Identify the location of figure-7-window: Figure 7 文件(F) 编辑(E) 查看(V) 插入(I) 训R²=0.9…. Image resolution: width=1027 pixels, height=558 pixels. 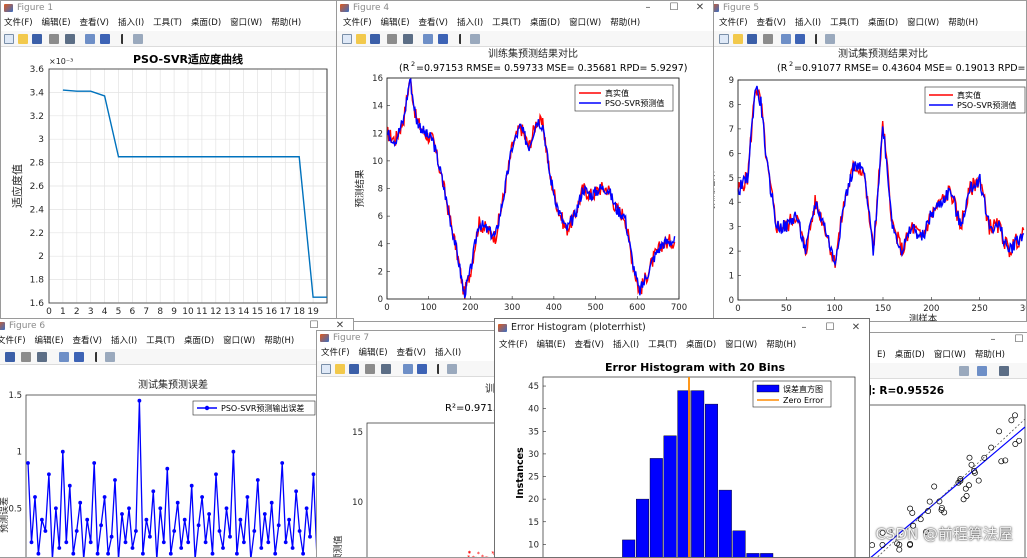
(411, 444).